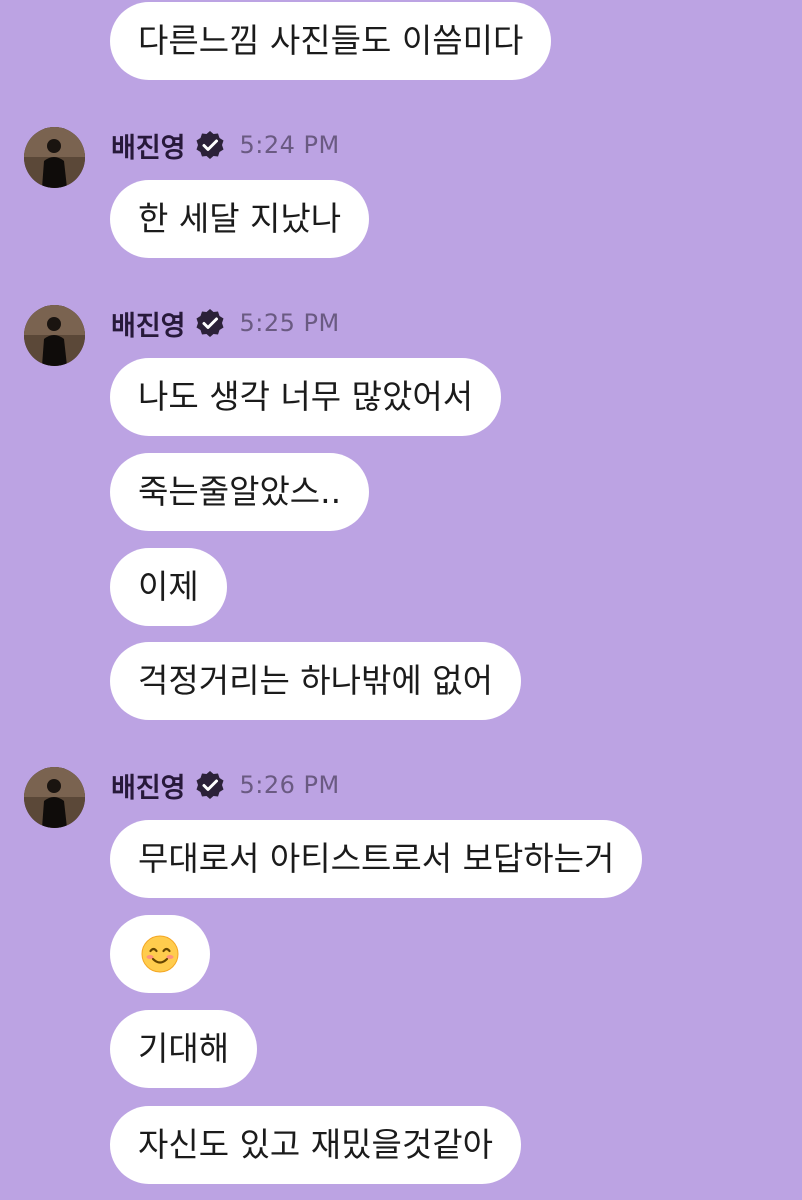 The image size is (802, 1200). What do you see at coordinates (306, 397) in the screenshot?
I see `message-bubble: 나도 생각 너무 많았어서` at bounding box center [306, 397].